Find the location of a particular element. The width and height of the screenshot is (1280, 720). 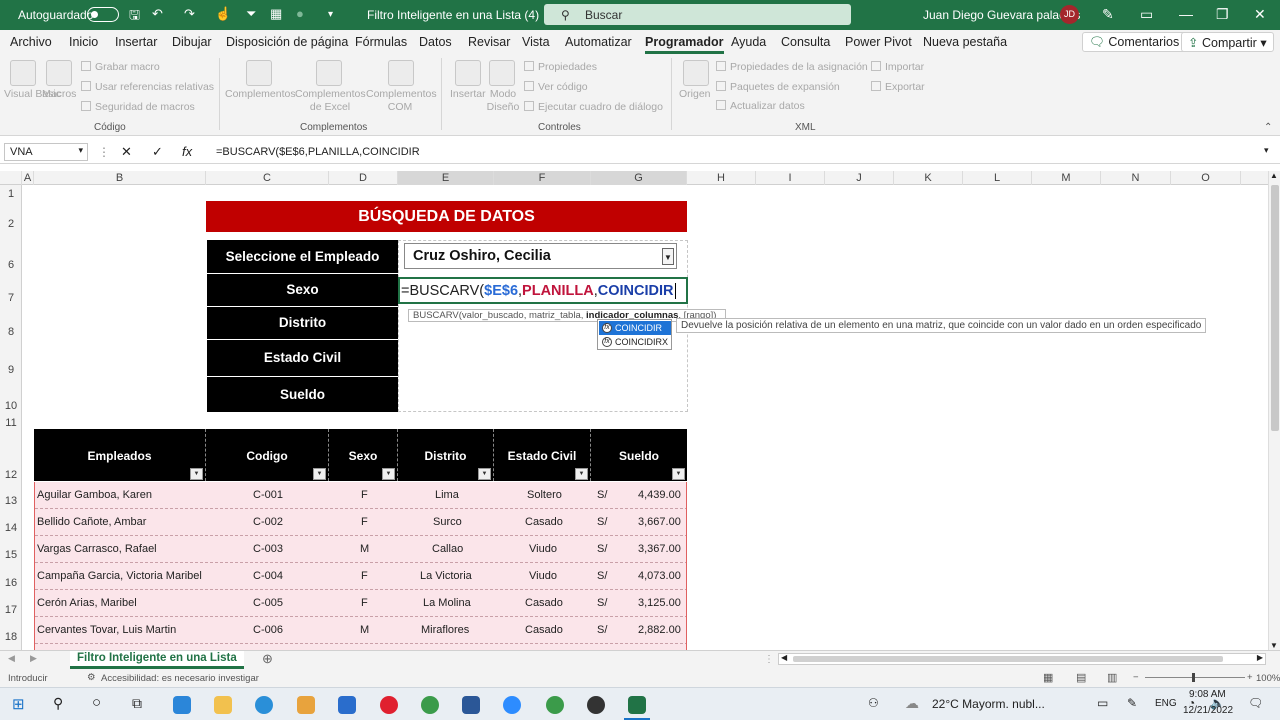

row-header: 2 is located at coordinates (11, 224).